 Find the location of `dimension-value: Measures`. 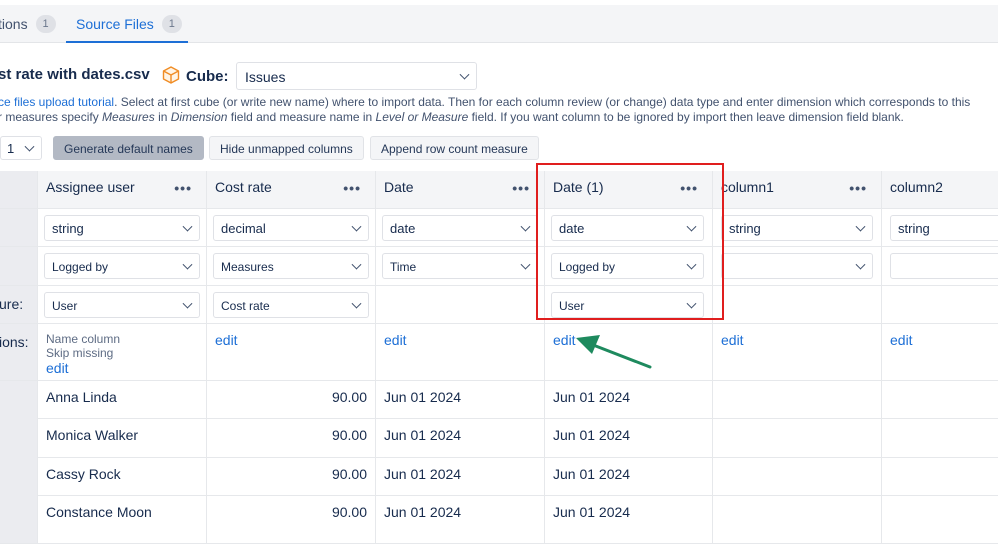

dimension-value: Measures is located at coordinates (247, 267).